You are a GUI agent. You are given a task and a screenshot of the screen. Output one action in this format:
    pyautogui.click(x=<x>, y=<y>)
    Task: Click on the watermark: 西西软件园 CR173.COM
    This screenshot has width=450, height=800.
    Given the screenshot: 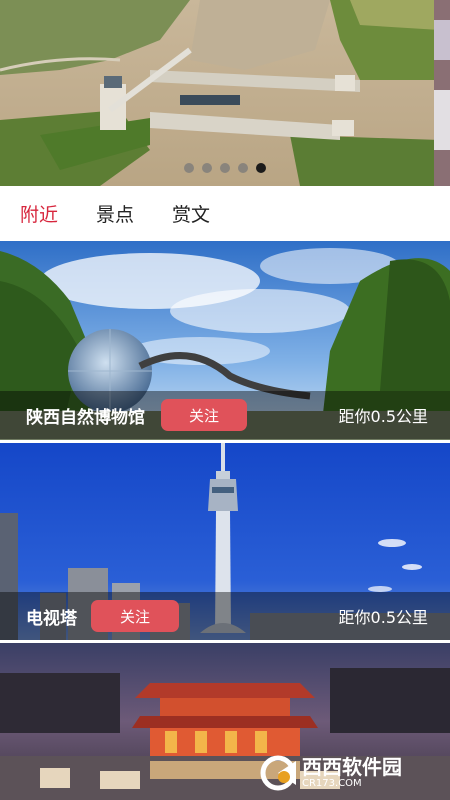 What is the action you would take?
    pyautogui.click(x=348, y=773)
    